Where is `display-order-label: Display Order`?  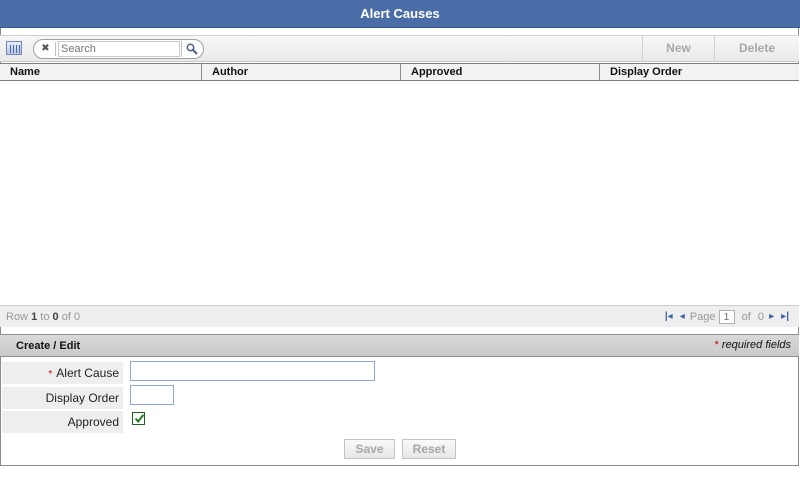
display-order-label: Display Order is located at coordinates (62, 398).